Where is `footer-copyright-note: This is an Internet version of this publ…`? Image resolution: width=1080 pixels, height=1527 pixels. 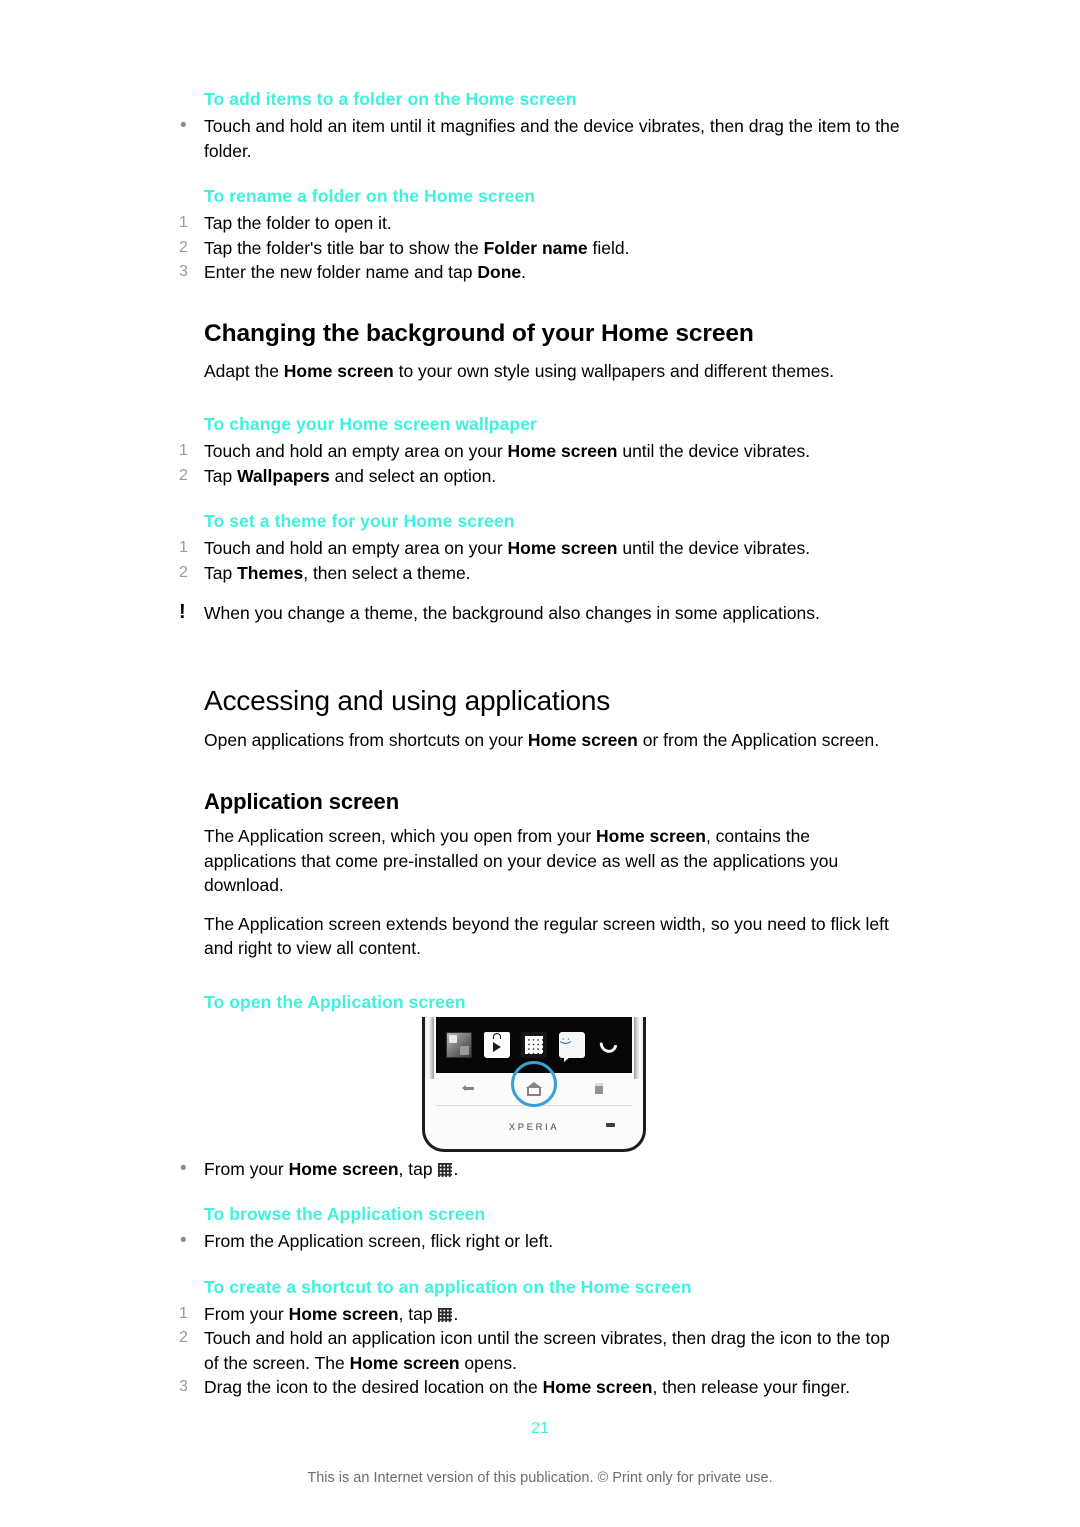
footer-copyright-note: This is an Internet version of this publ… is located at coordinates (540, 1478).